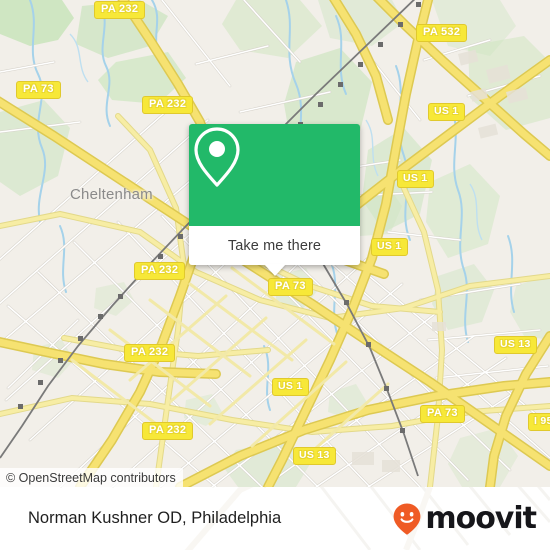 Image resolution: width=550 pixels, height=550 pixels. I want to click on location-popup-card: Take me there, so click(274, 200).